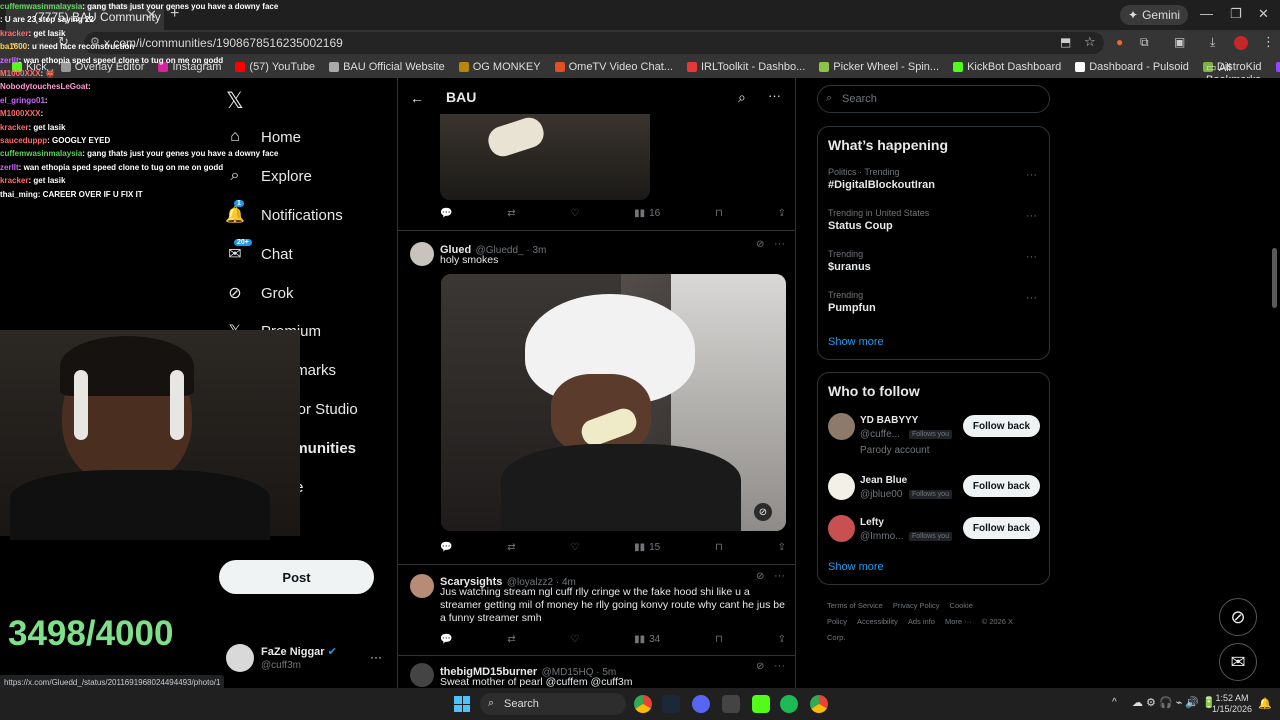  I want to click on grok-float-button: ⊘, so click(1238, 617).